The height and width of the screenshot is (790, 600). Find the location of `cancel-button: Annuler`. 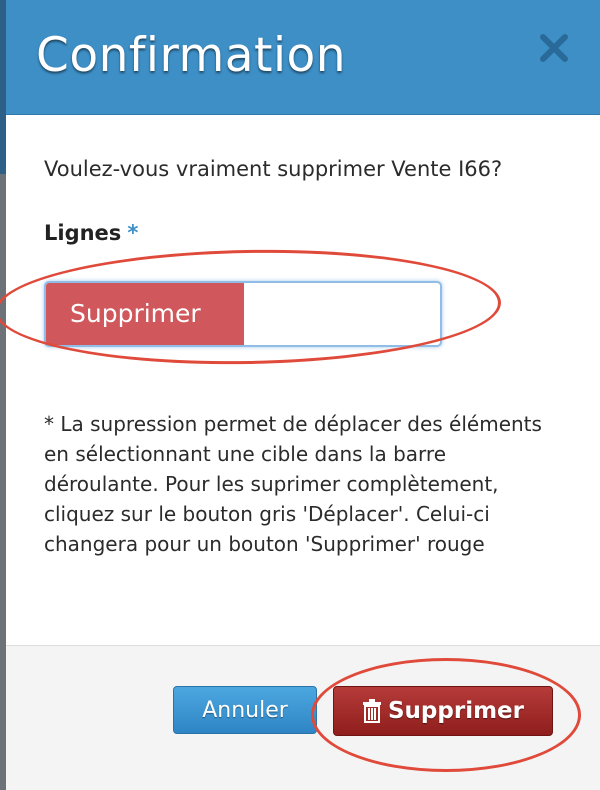

cancel-button: Annuler is located at coordinates (245, 710).